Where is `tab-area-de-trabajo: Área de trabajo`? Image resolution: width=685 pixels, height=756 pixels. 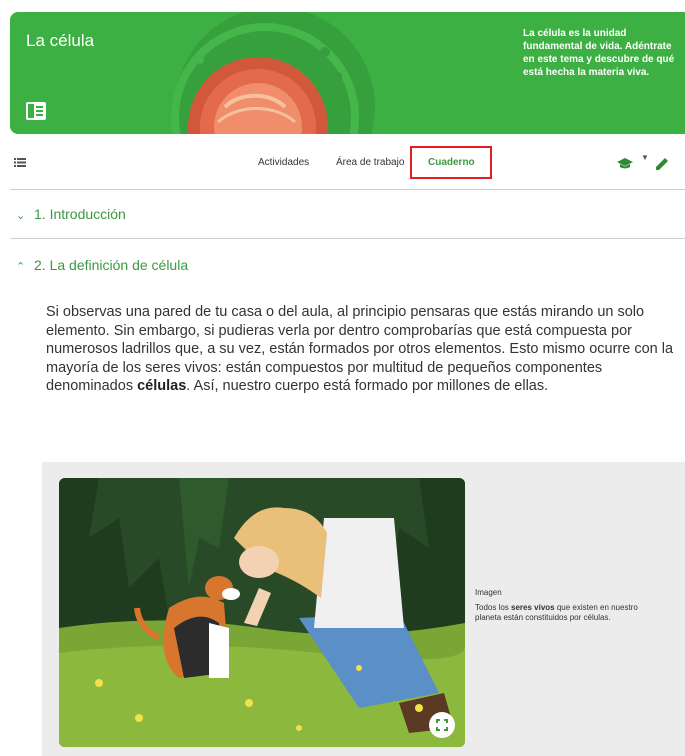 tab-area-de-trabajo: Área de trabajo is located at coordinates (370, 162).